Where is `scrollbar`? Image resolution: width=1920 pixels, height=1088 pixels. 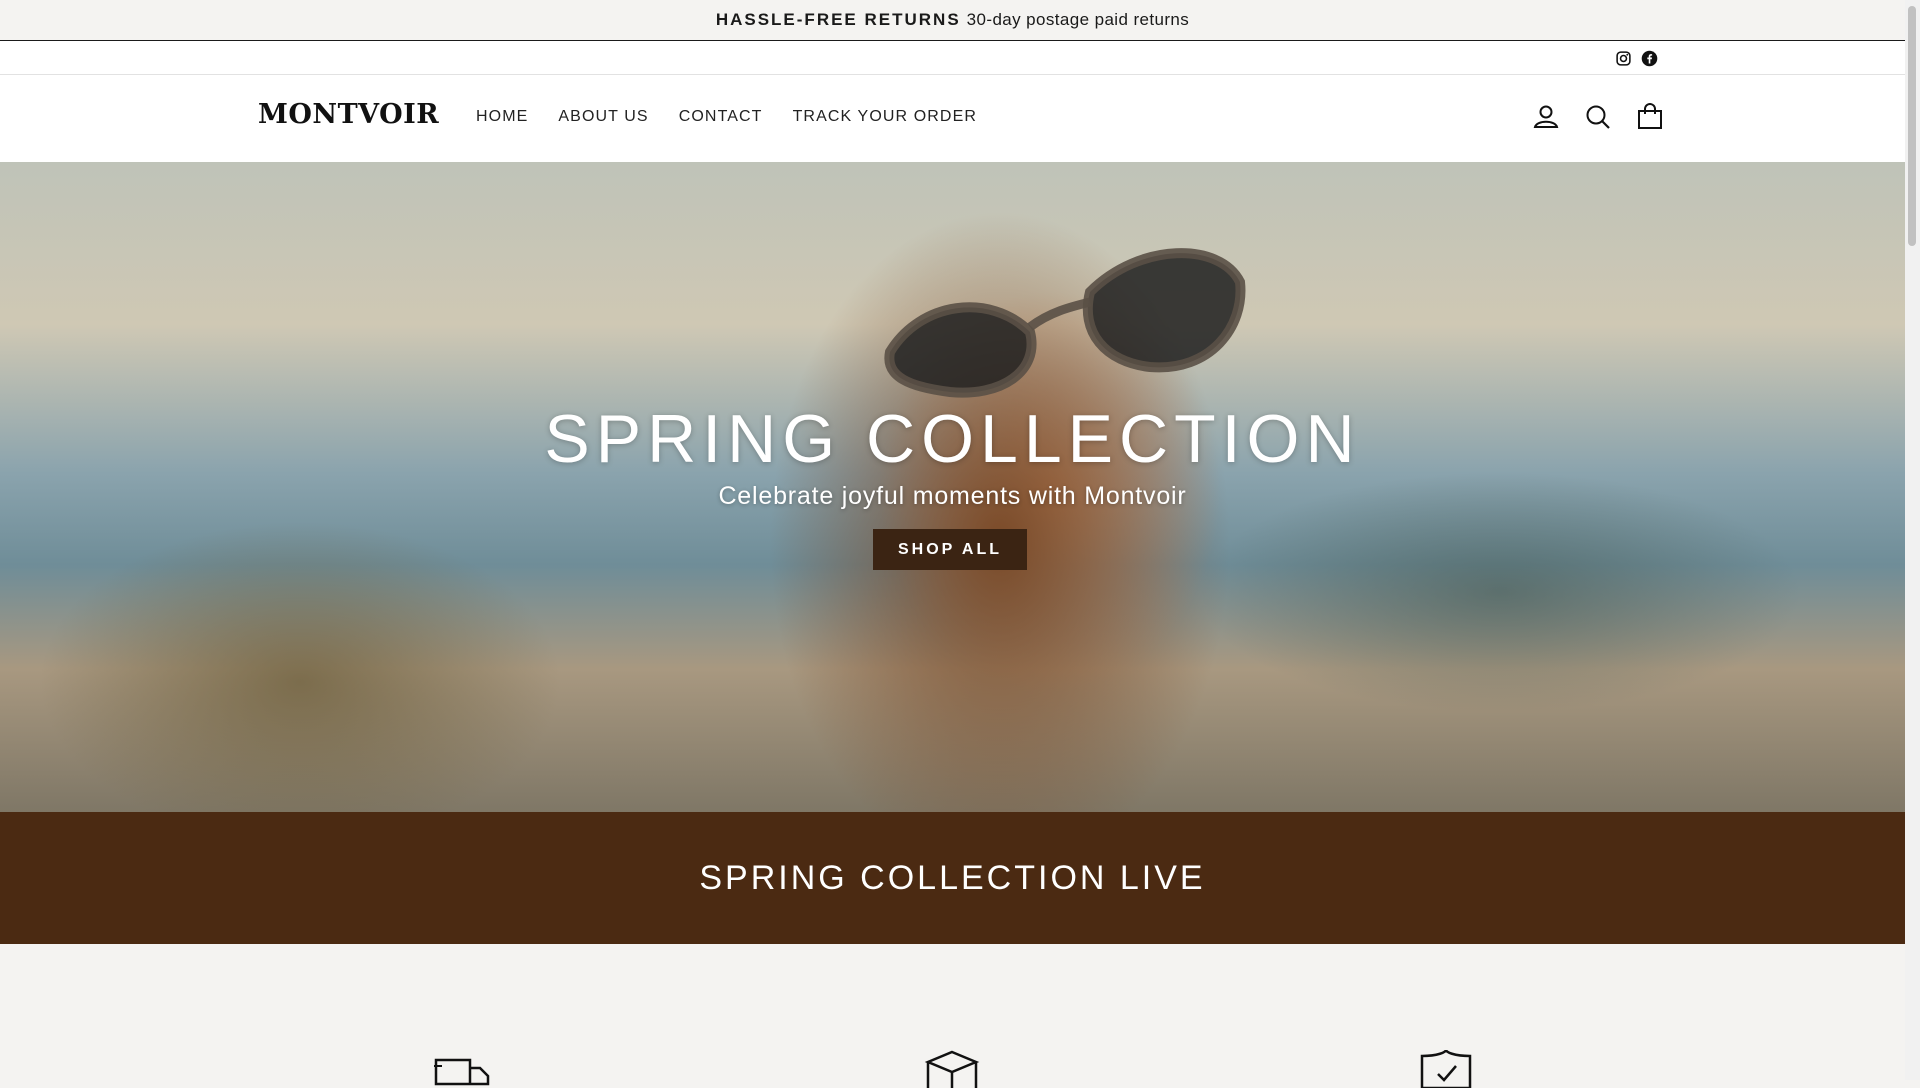 scrollbar is located at coordinates (1912, 540).